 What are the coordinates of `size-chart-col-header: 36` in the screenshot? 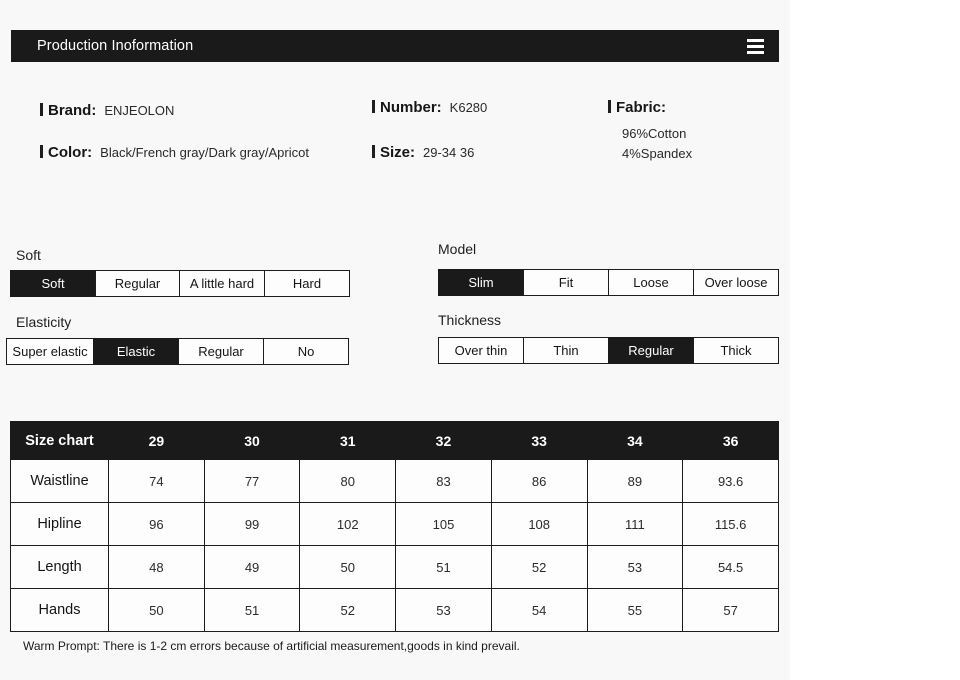 It's located at (730, 440).